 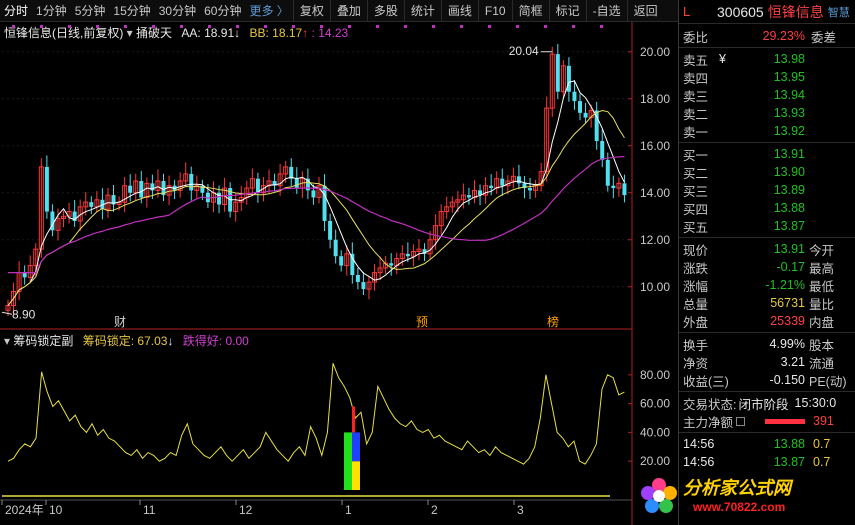 I want to click on x-tick-label: 11, so click(x=149, y=510).